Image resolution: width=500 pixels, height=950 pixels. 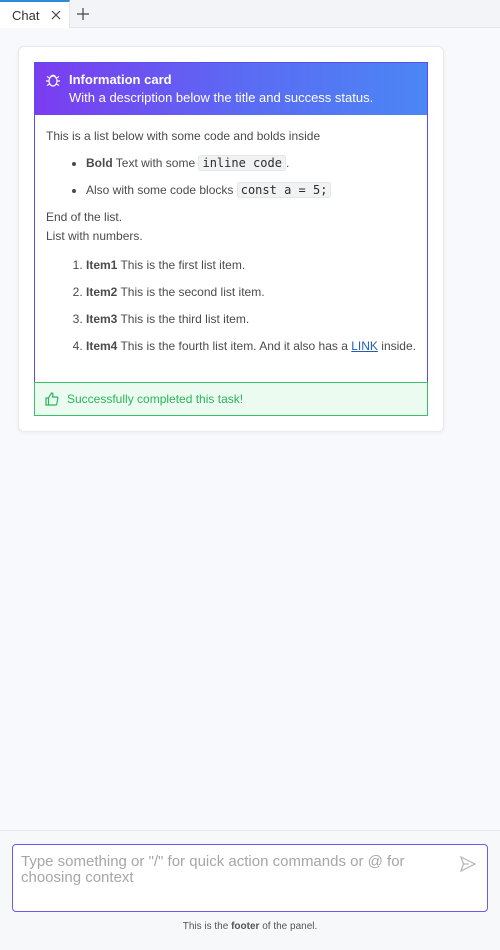 I want to click on list-item: Item2 This is the second list item., so click(x=251, y=292).